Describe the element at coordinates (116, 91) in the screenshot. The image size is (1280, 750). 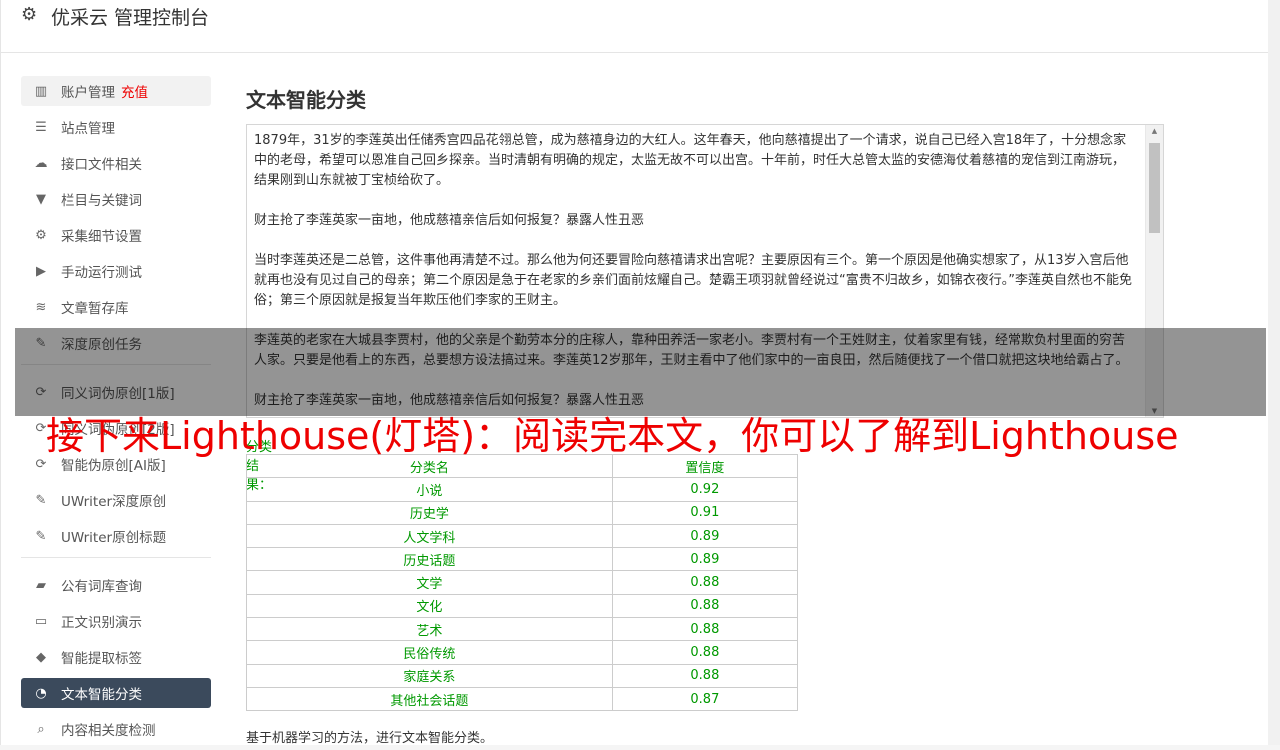
I see `sidebar-item: ▥ 账户管理 充值` at that location.